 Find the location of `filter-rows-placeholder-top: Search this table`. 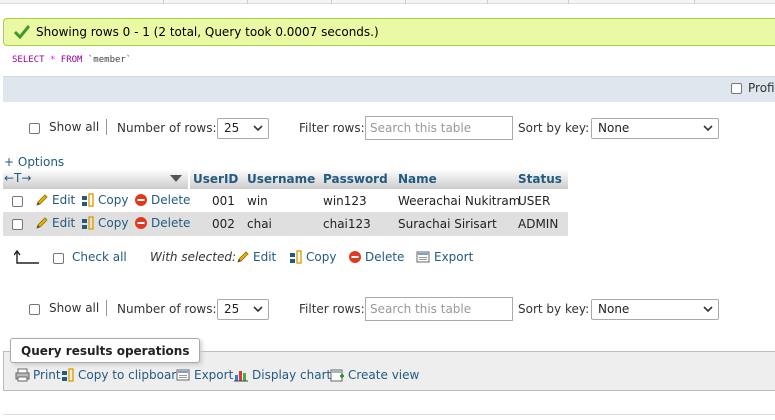

filter-rows-placeholder-top: Search this table is located at coordinates (421, 128).